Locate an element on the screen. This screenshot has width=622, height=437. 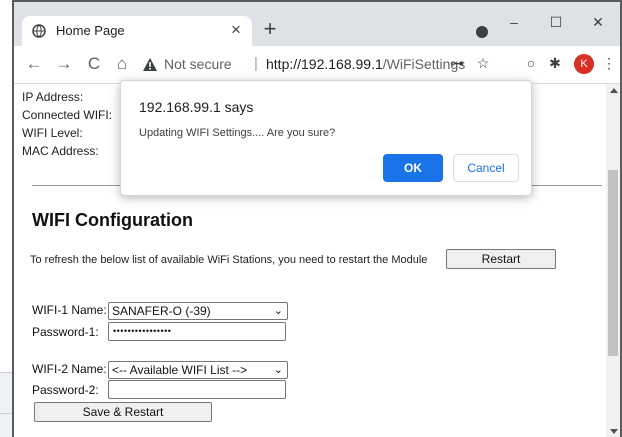
menu-dots-icon: ⋮ is located at coordinates (609, 63).